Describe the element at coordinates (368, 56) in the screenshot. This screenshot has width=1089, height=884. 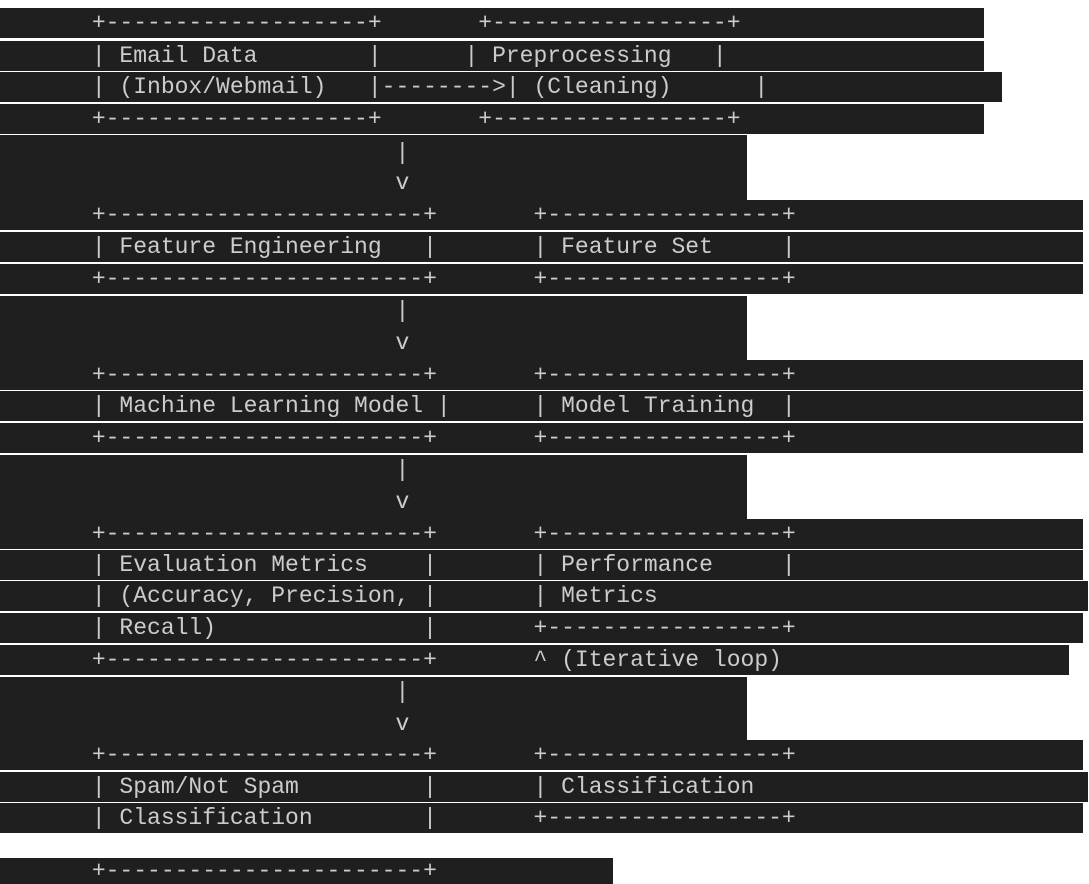
I see `diagram-line: | Email Data | | Preprocessing |` at that location.